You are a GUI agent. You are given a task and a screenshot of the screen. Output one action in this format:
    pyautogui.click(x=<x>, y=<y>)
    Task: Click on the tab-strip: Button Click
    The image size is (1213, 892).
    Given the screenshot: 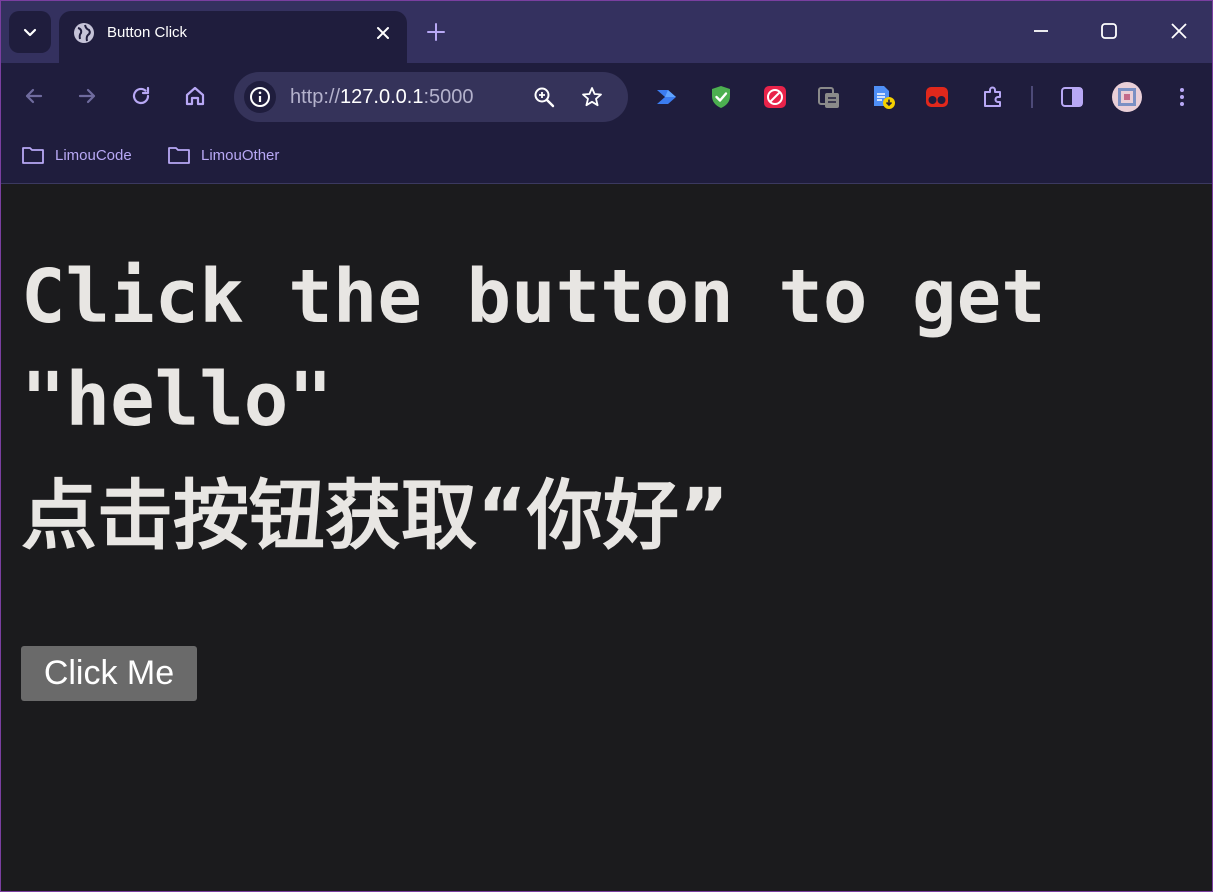 What is the action you would take?
    pyautogui.click(x=606, y=32)
    